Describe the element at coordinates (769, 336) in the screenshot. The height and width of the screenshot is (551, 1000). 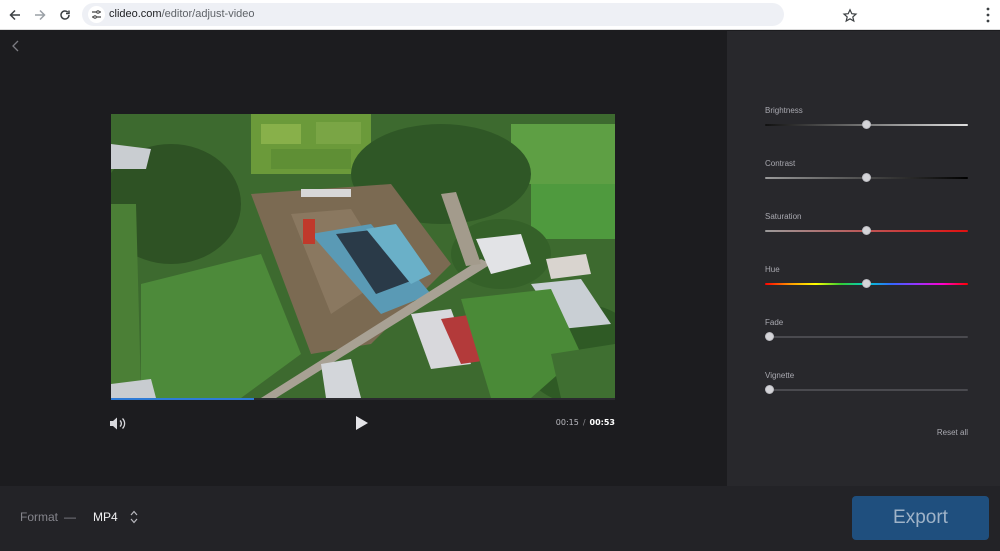
I see `fade-thumb` at that location.